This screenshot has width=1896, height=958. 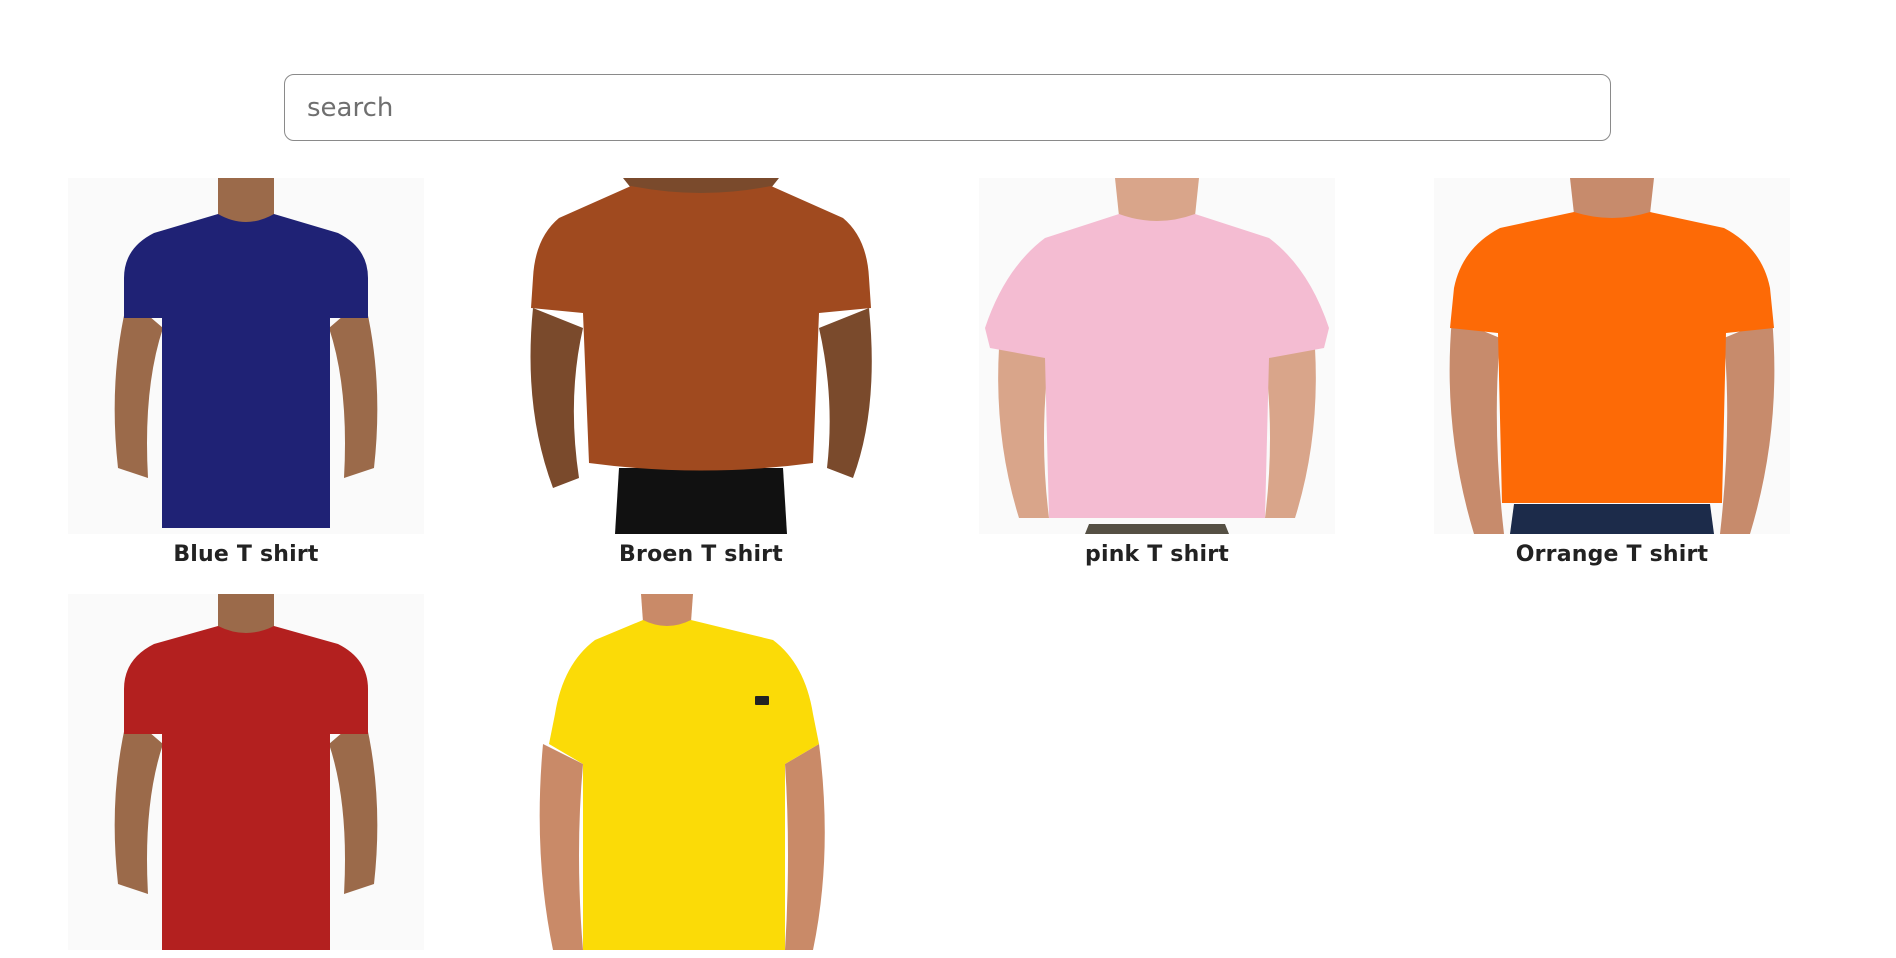 I want to click on product-card: pink T shirt, so click(x=1157, y=372).